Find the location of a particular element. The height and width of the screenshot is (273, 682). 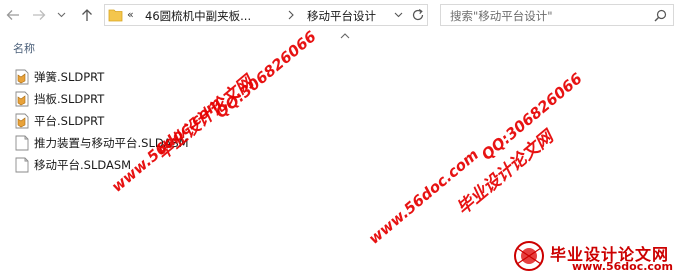

chevron-down-icon is located at coordinates (61, 15).